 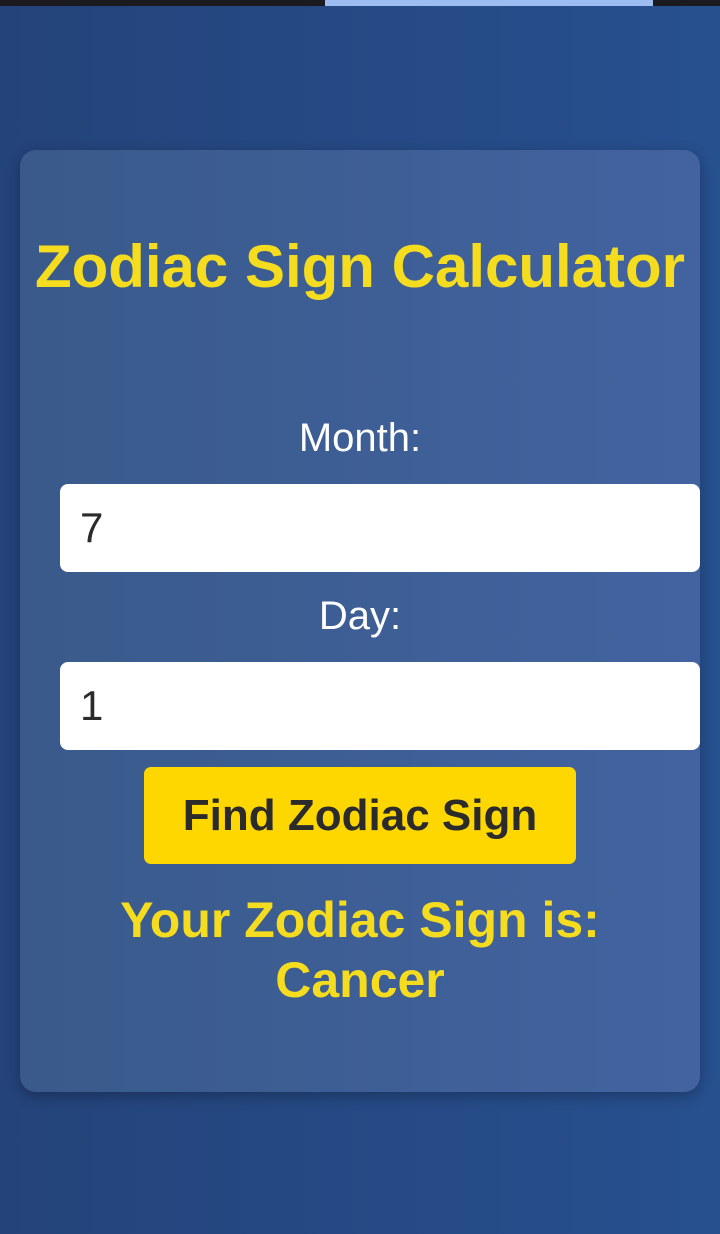 I want to click on month-label: Month:, so click(x=360, y=438).